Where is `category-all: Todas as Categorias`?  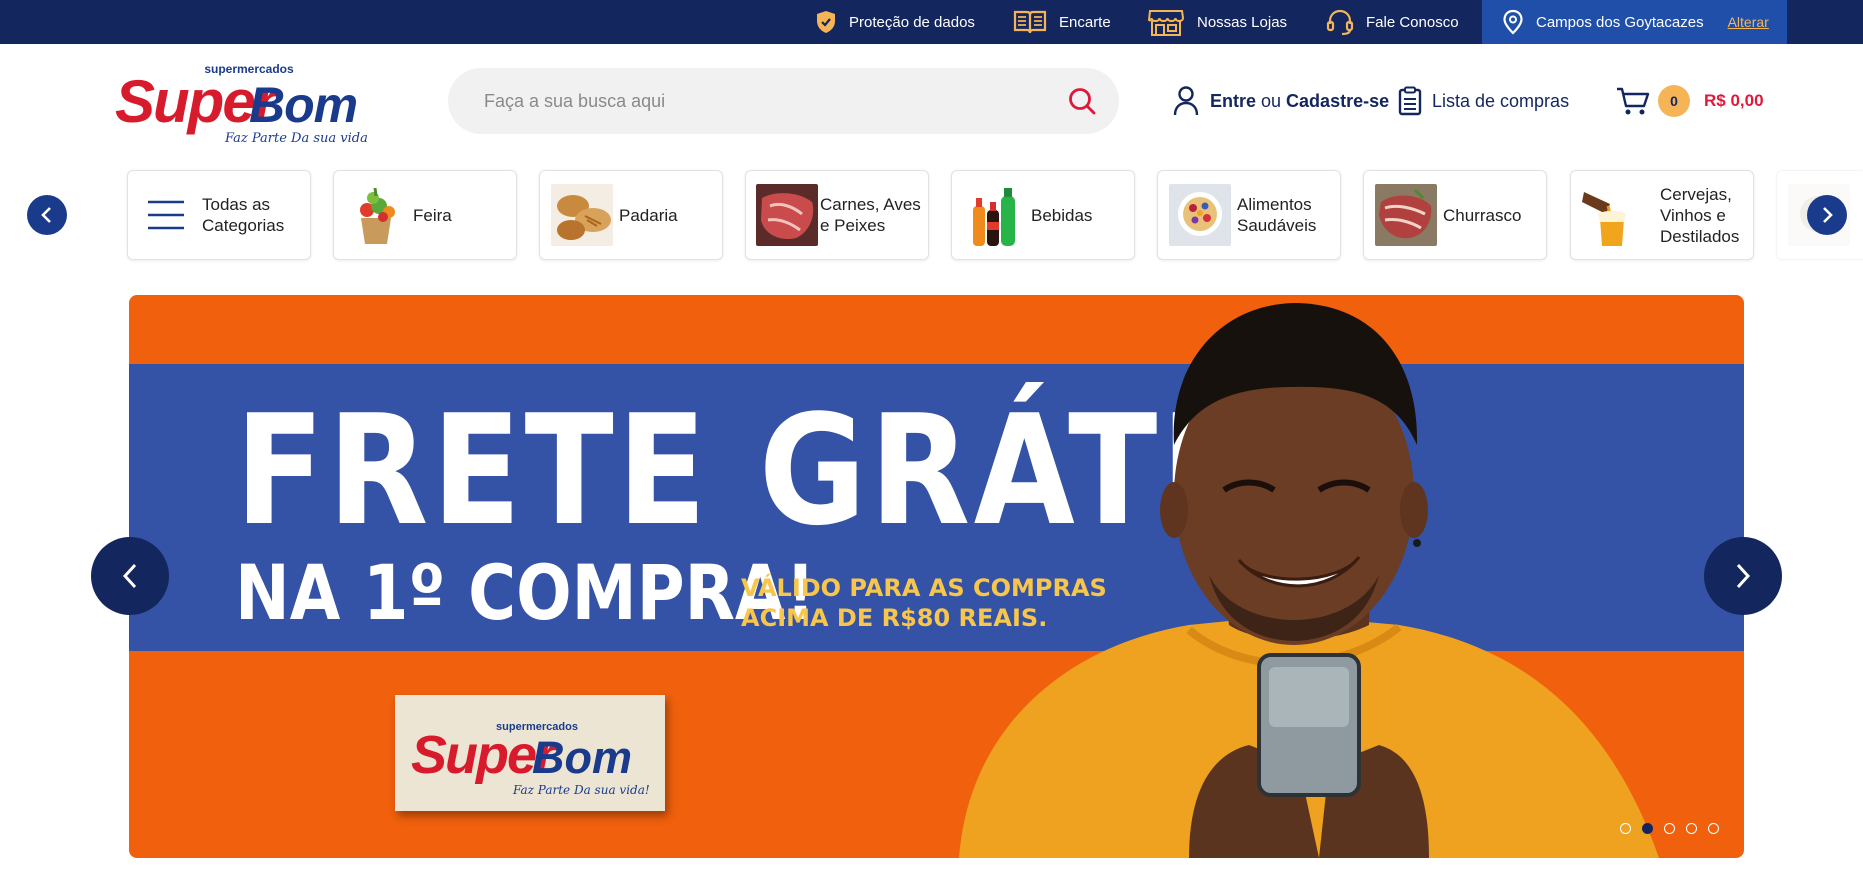
category-all: Todas as Categorias is located at coordinates (219, 215).